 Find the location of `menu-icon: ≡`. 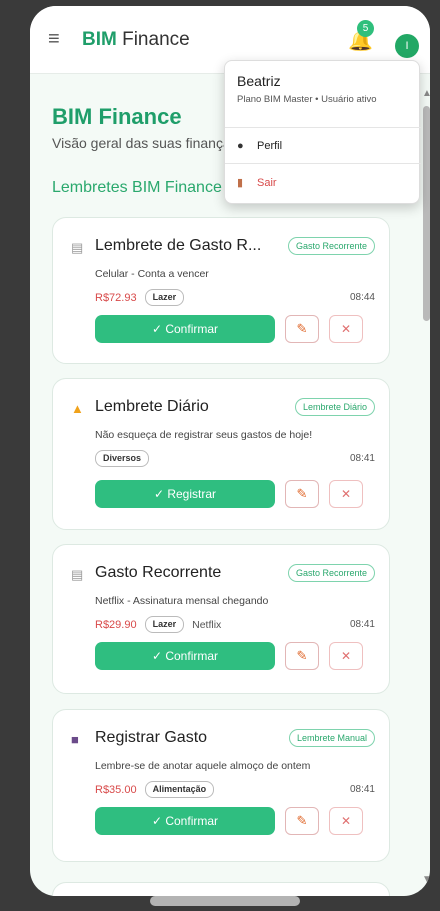

menu-icon: ≡ is located at coordinates (60, 39).